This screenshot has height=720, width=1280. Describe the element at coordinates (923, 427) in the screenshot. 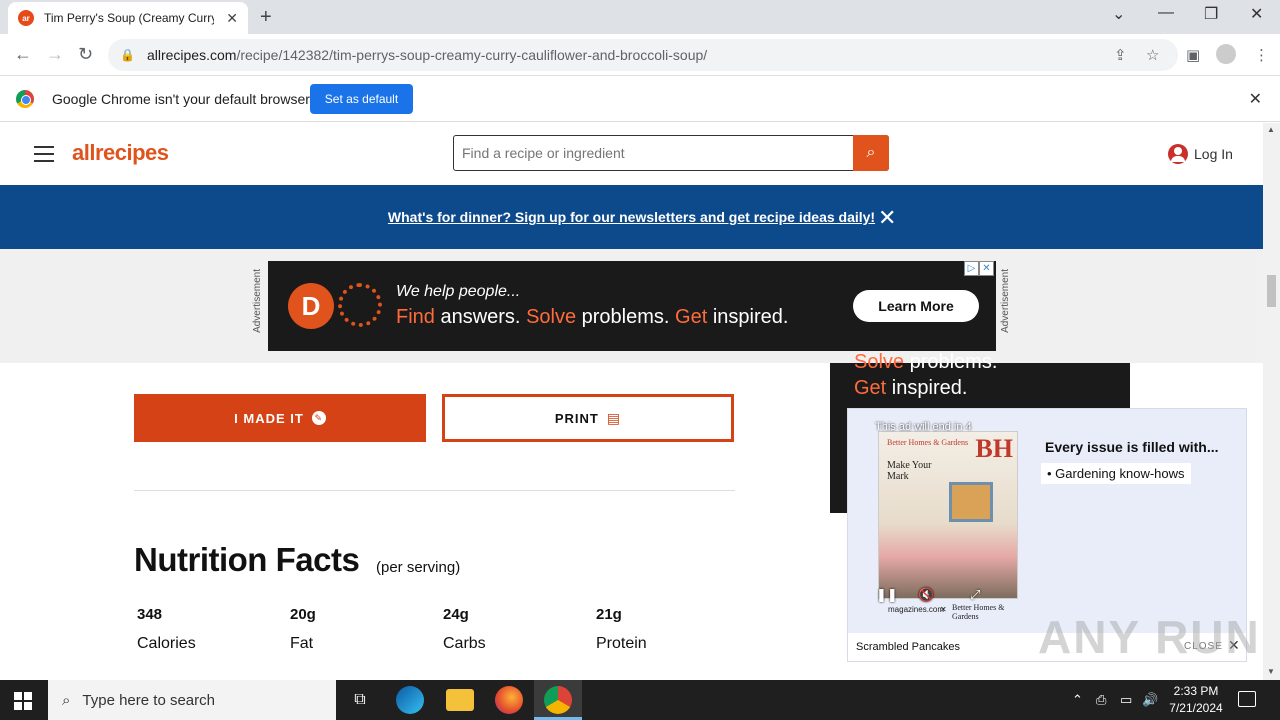

I see `ad-countdown: This ad will end in 4` at that location.